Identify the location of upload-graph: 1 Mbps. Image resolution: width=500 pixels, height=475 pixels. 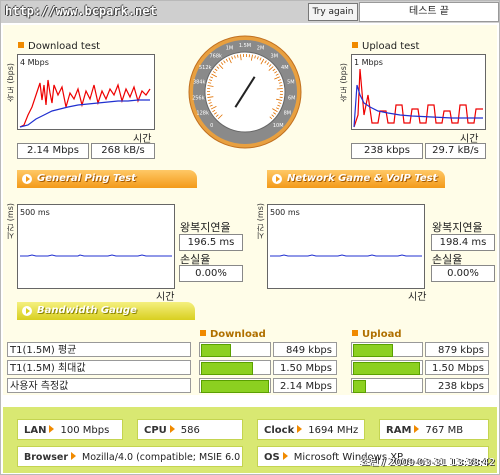
(418, 92).